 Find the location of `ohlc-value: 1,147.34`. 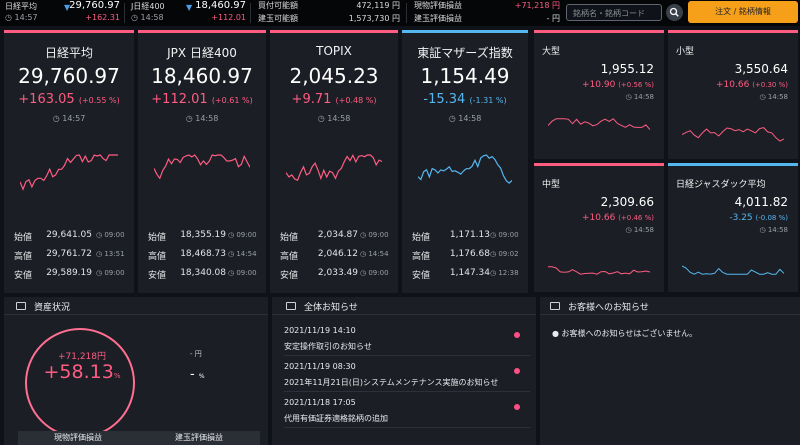

ohlc-value: 1,147.34 is located at coordinates (469, 273).